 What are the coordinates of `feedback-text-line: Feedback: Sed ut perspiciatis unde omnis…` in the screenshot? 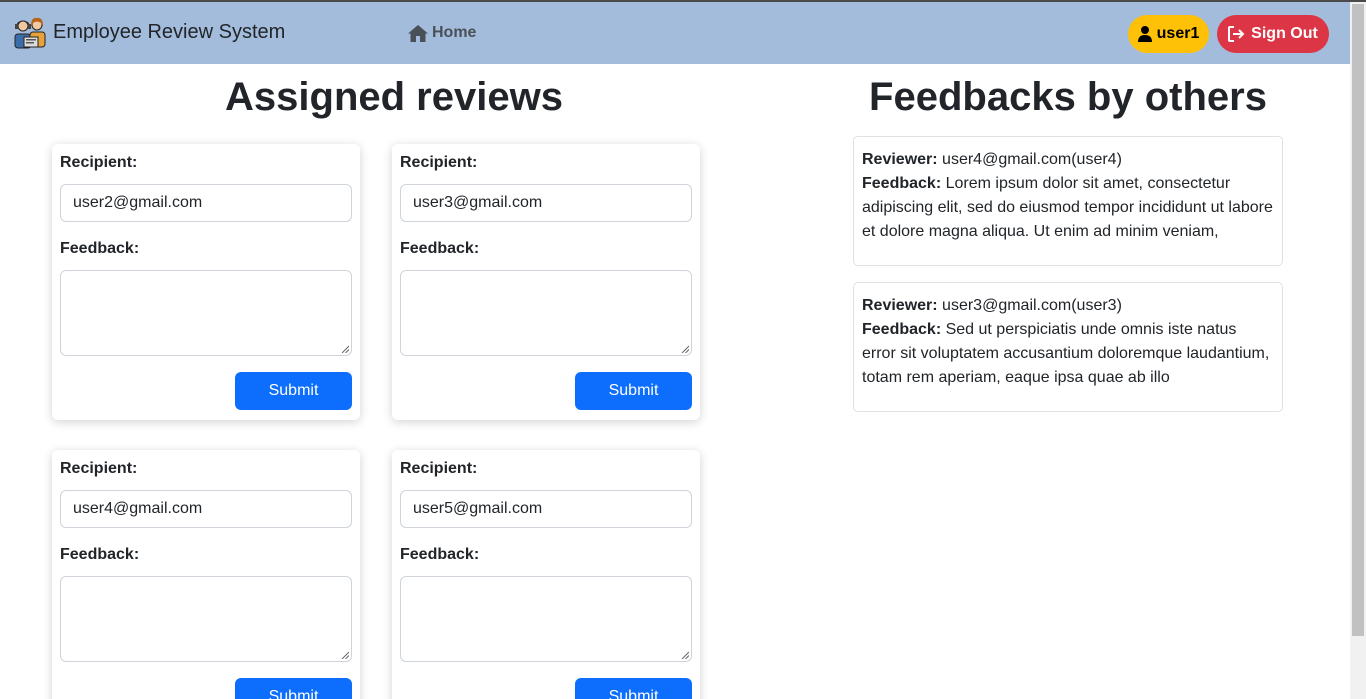 It's located at (1068, 354).